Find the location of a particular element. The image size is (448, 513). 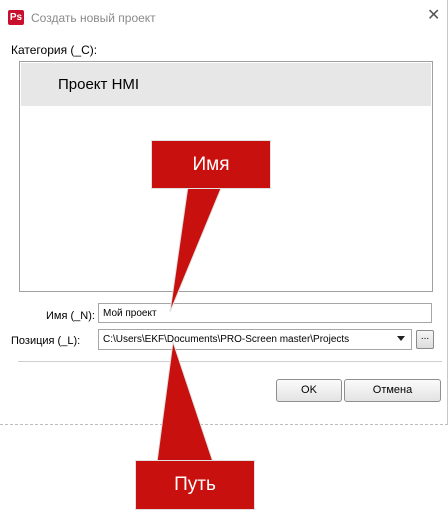

close-icon: ✕ is located at coordinates (433, 15).